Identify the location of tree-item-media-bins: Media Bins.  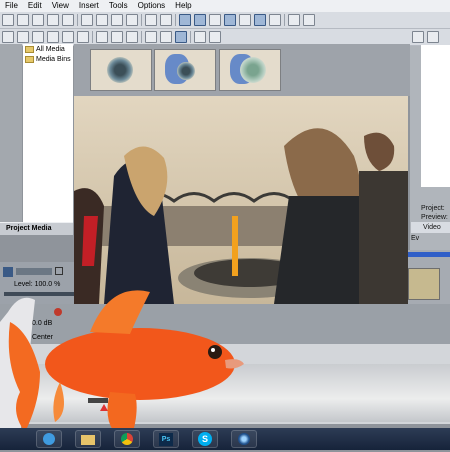
(48, 59).